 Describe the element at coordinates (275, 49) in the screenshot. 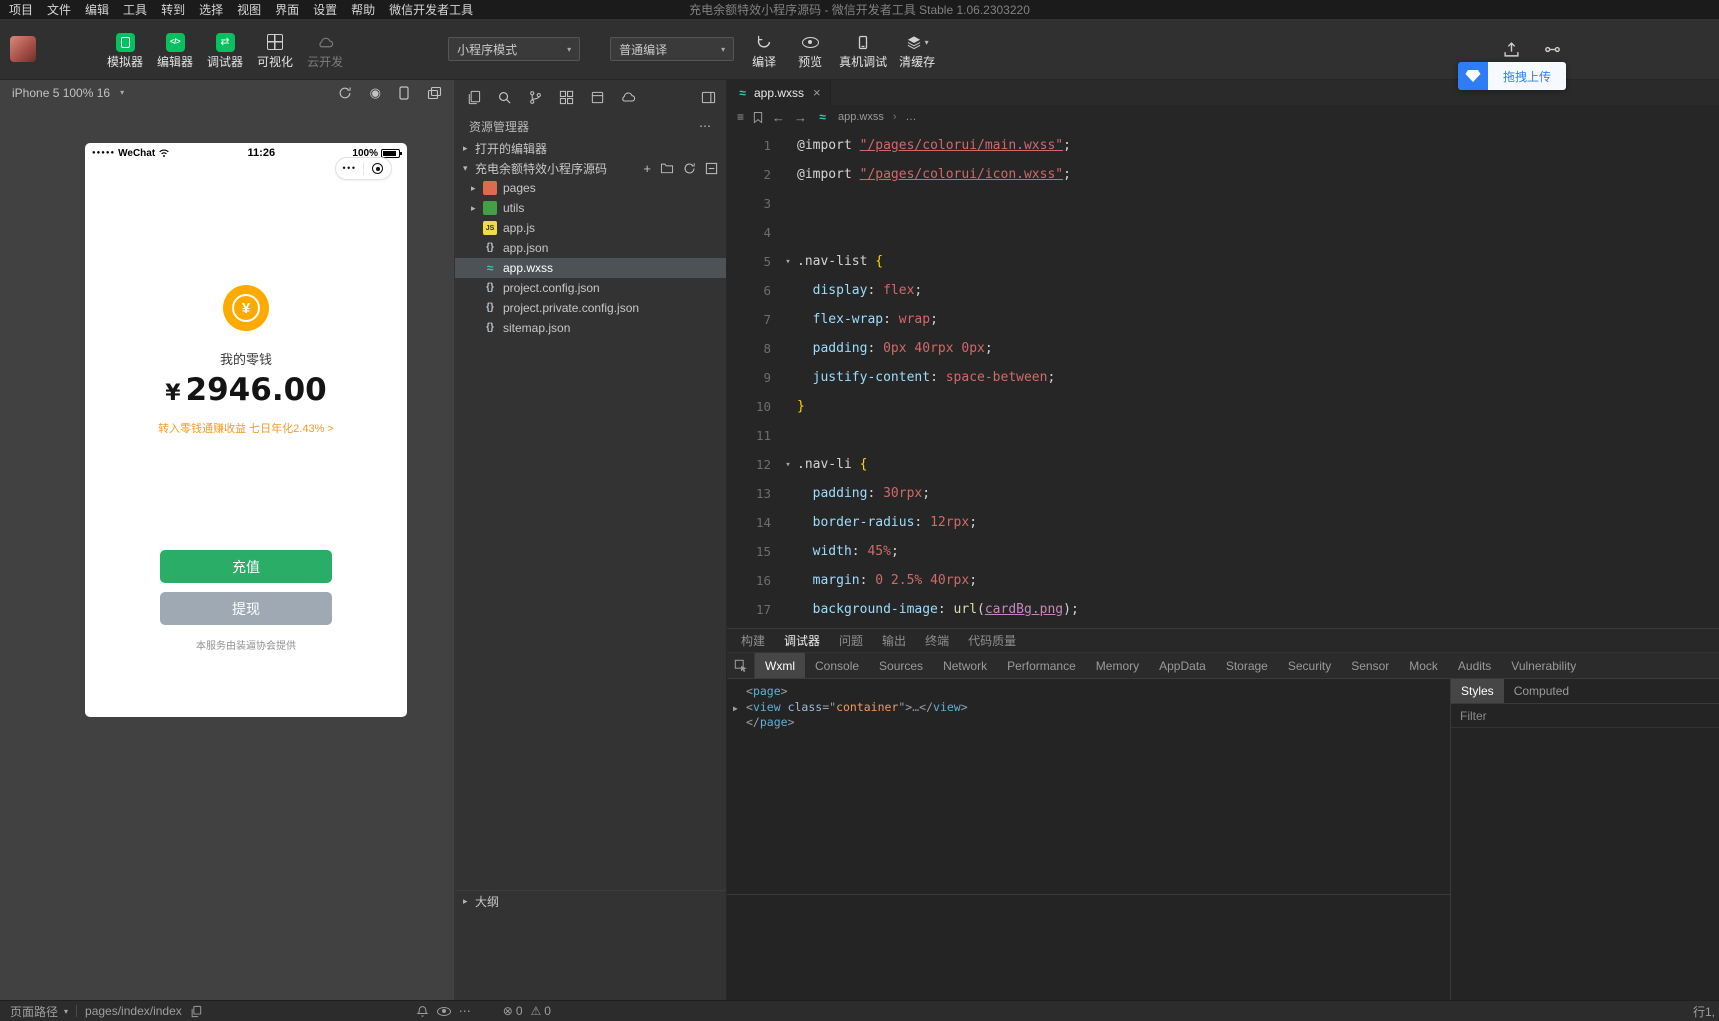

I see `visualize-button: 可视化` at that location.